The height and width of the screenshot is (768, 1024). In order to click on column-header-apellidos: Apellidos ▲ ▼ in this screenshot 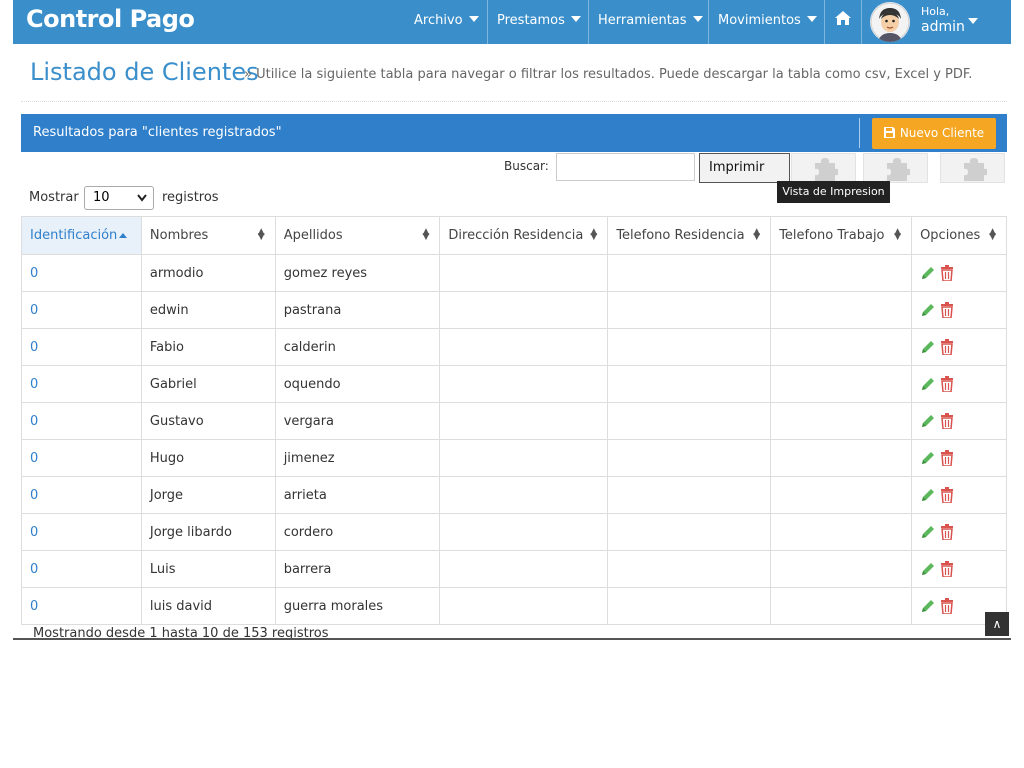, I will do `click(357, 235)`.